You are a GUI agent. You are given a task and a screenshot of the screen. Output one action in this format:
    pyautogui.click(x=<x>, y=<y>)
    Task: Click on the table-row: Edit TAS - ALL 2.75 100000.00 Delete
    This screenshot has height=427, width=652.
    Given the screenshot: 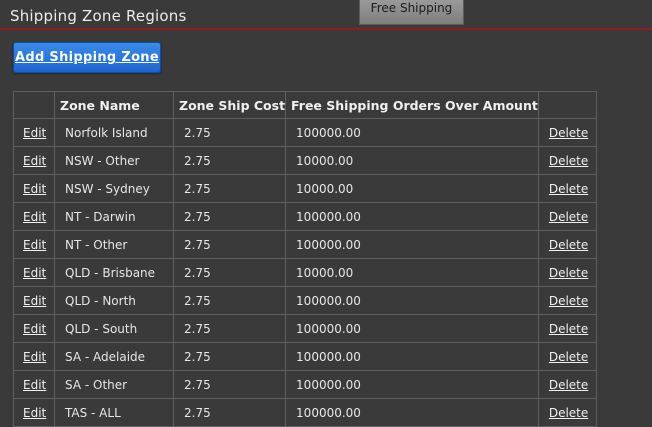 What is the action you would take?
    pyautogui.click(x=305, y=412)
    